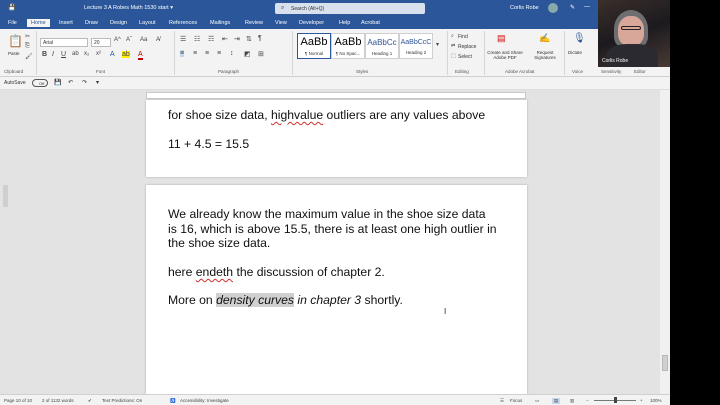 The width and height of the screenshot is (720, 405). I want to click on replace-button: Replace, so click(467, 47).